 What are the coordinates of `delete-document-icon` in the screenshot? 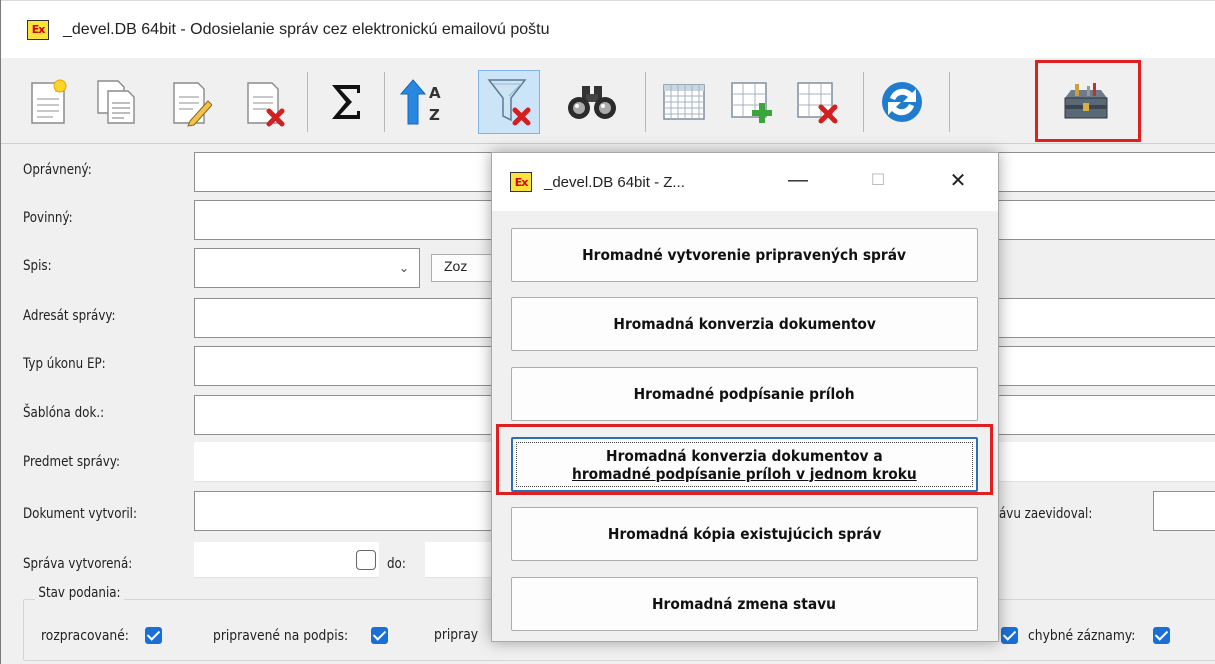 It's located at (266, 104).